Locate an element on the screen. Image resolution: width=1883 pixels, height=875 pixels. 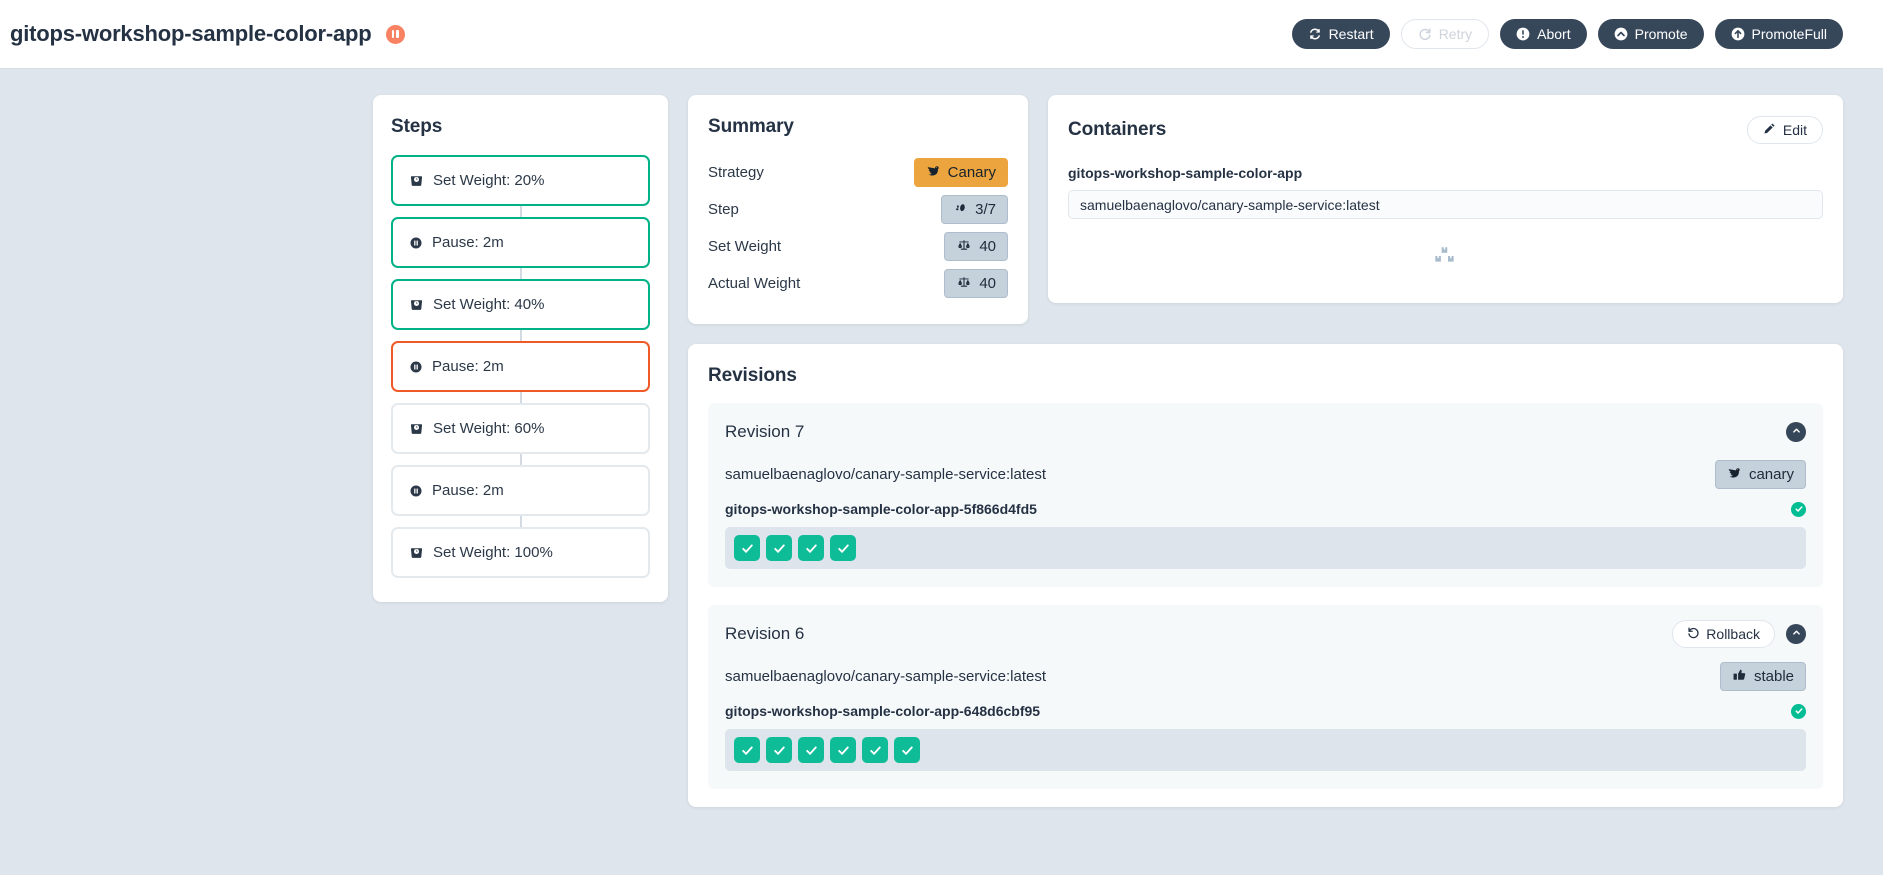
step-item: Set Weight: 20% is located at coordinates (520, 180).